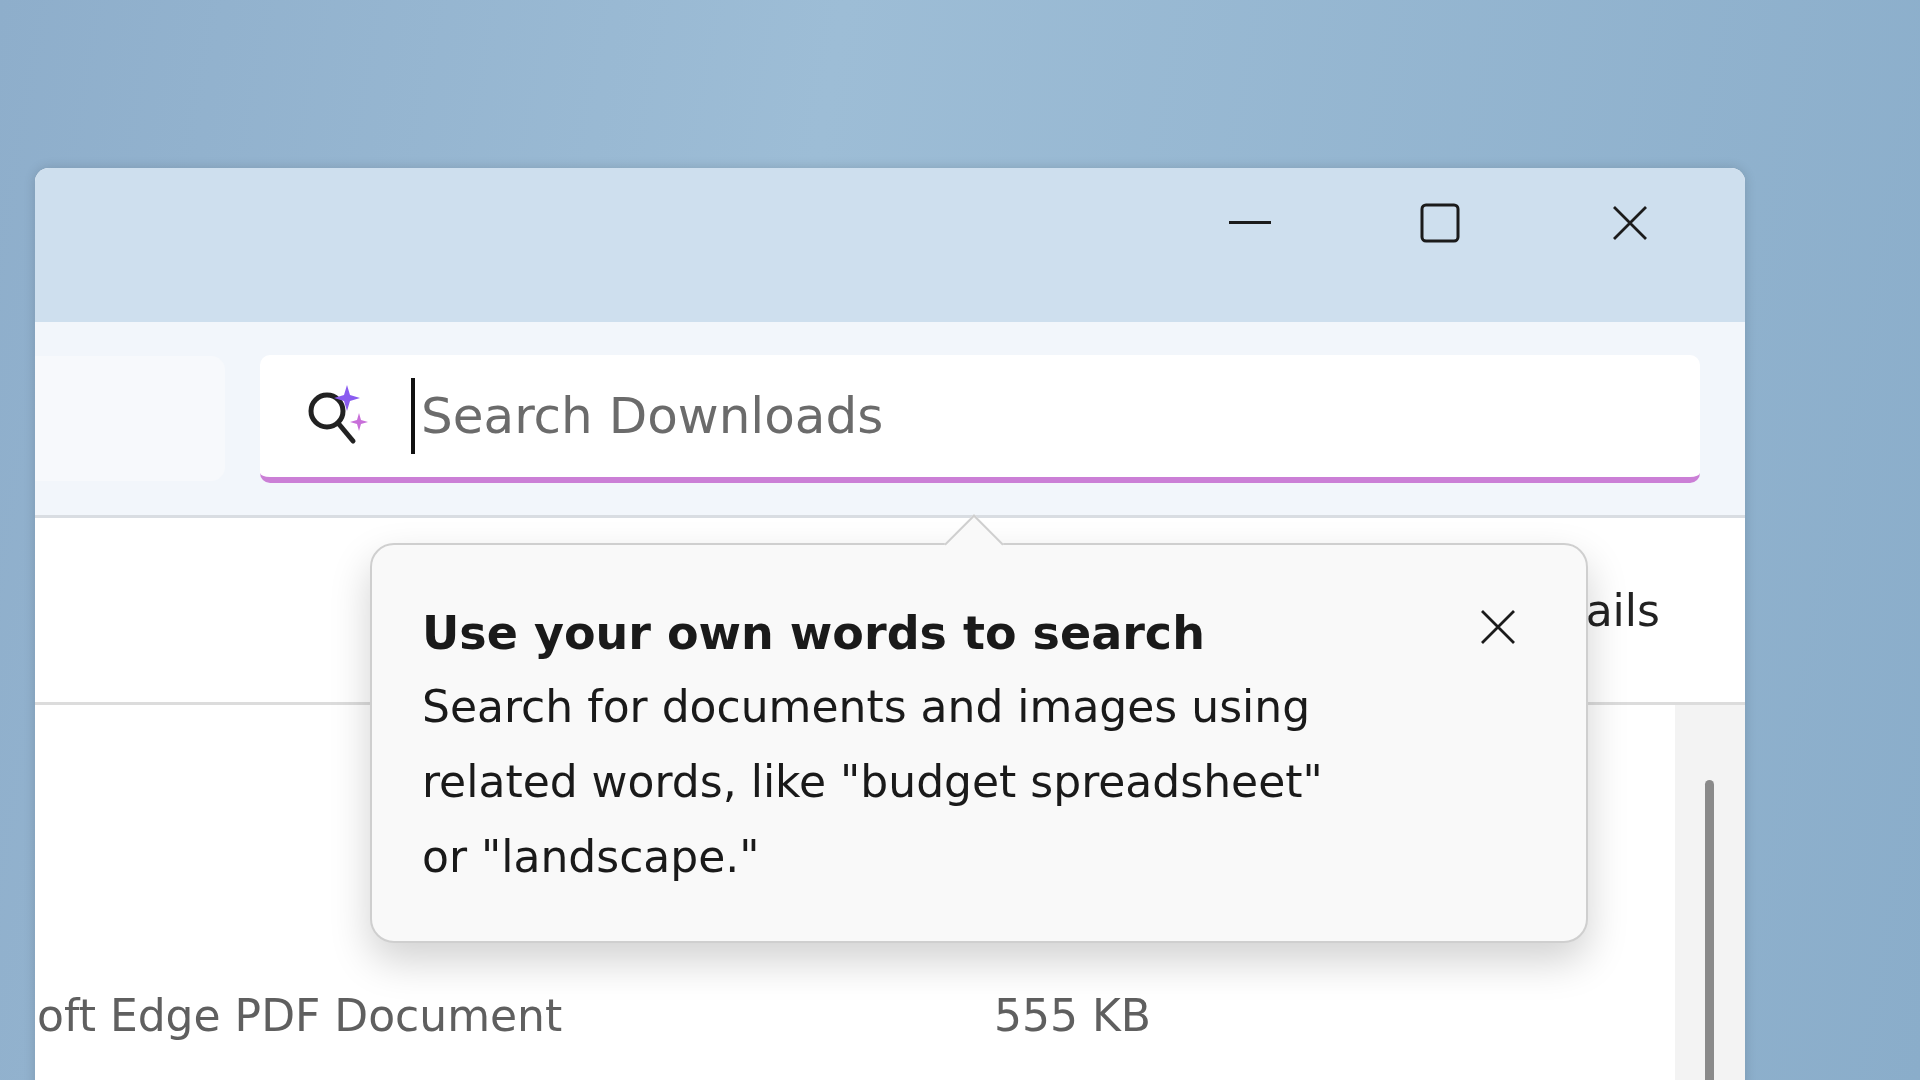 This screenshot has height=1080, width=1920. I want to click on tooltip-text: Search for documents and images using related words, like "budget spreadsheet" or "landscape.", so click(873, 782).